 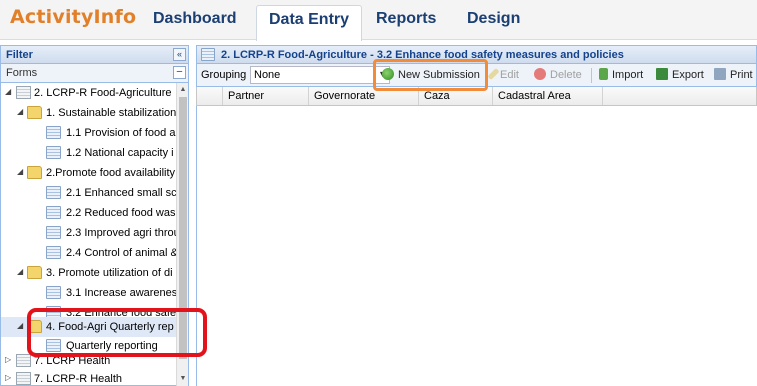 I want to click on tab-dashboard: Dashboard, so click(x=195, y=19).